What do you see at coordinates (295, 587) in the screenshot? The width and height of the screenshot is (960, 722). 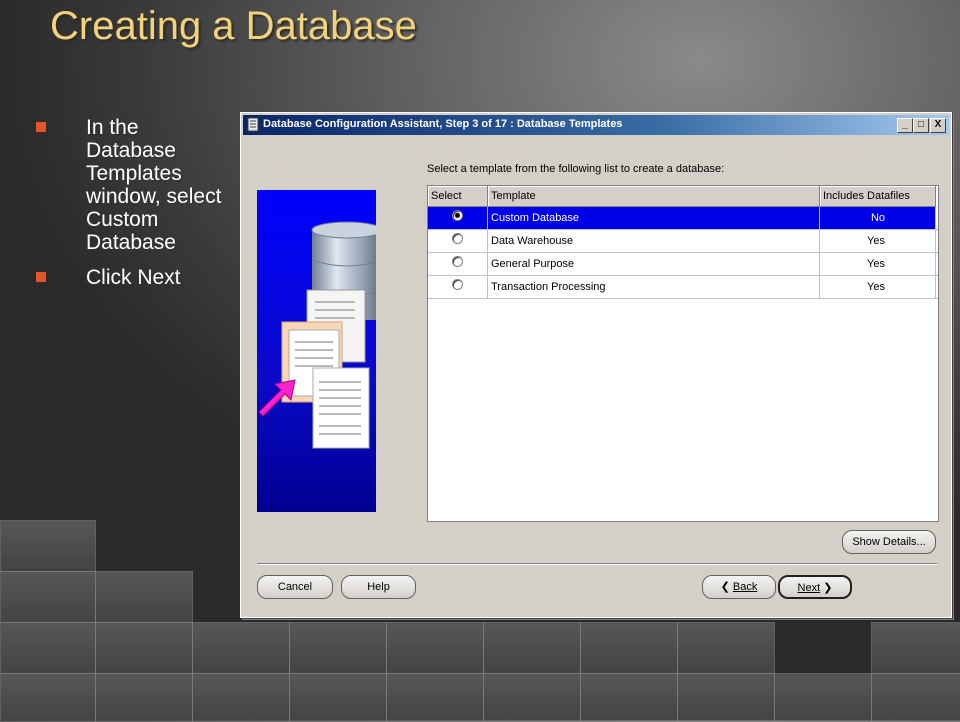 I see `cancel-button: Cancel` at bounding box center [295, 587].